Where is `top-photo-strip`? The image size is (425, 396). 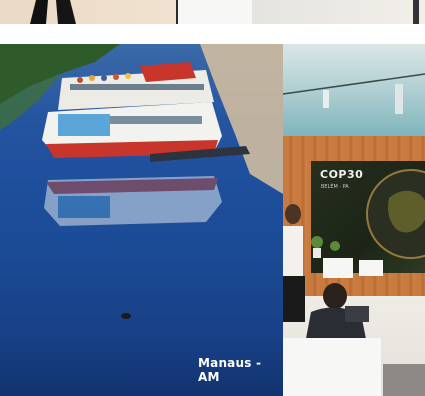 top-photo-strip is located at coordinates (212, 12).